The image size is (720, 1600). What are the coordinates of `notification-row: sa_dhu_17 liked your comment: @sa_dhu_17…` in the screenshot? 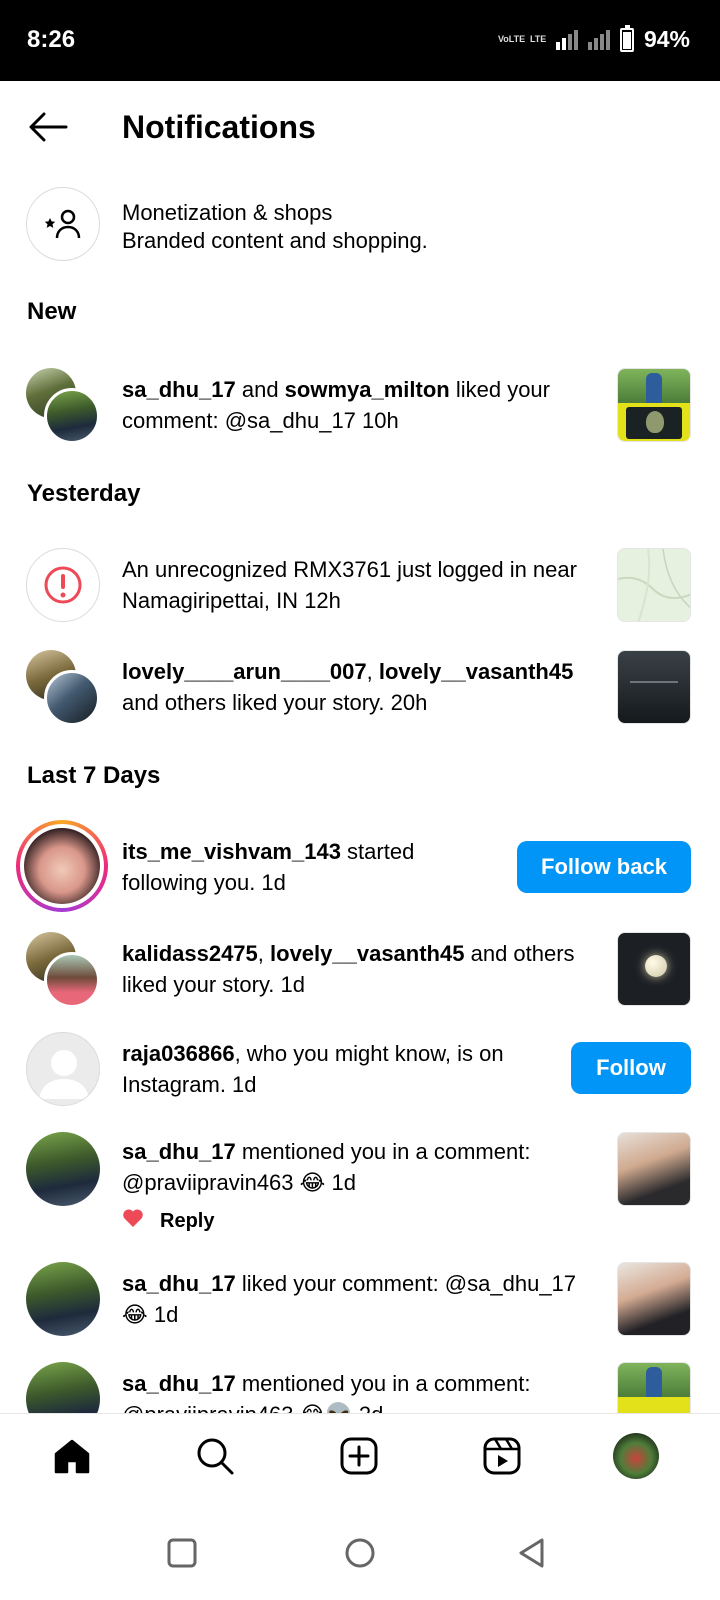 It's located at (360, 1300).